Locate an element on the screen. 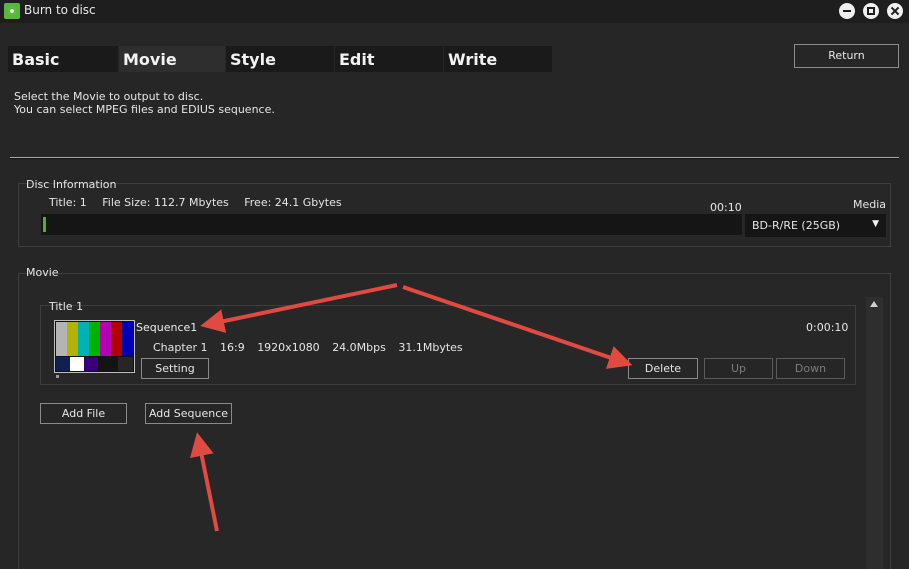 The width and height of the screenshot is (909, 569). time-marker: 00:10 is located at coordinates (726, 207).